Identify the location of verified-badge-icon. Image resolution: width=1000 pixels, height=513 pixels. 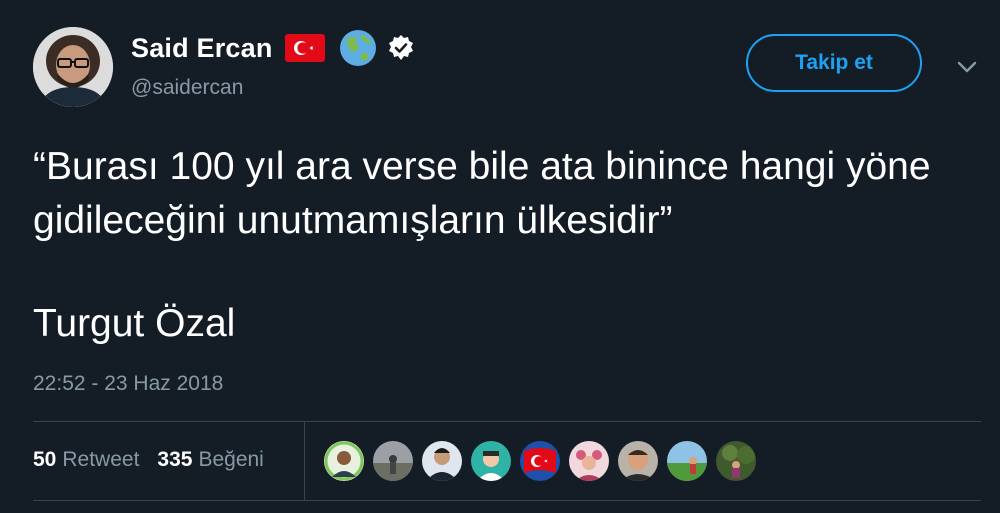
(400, 47).